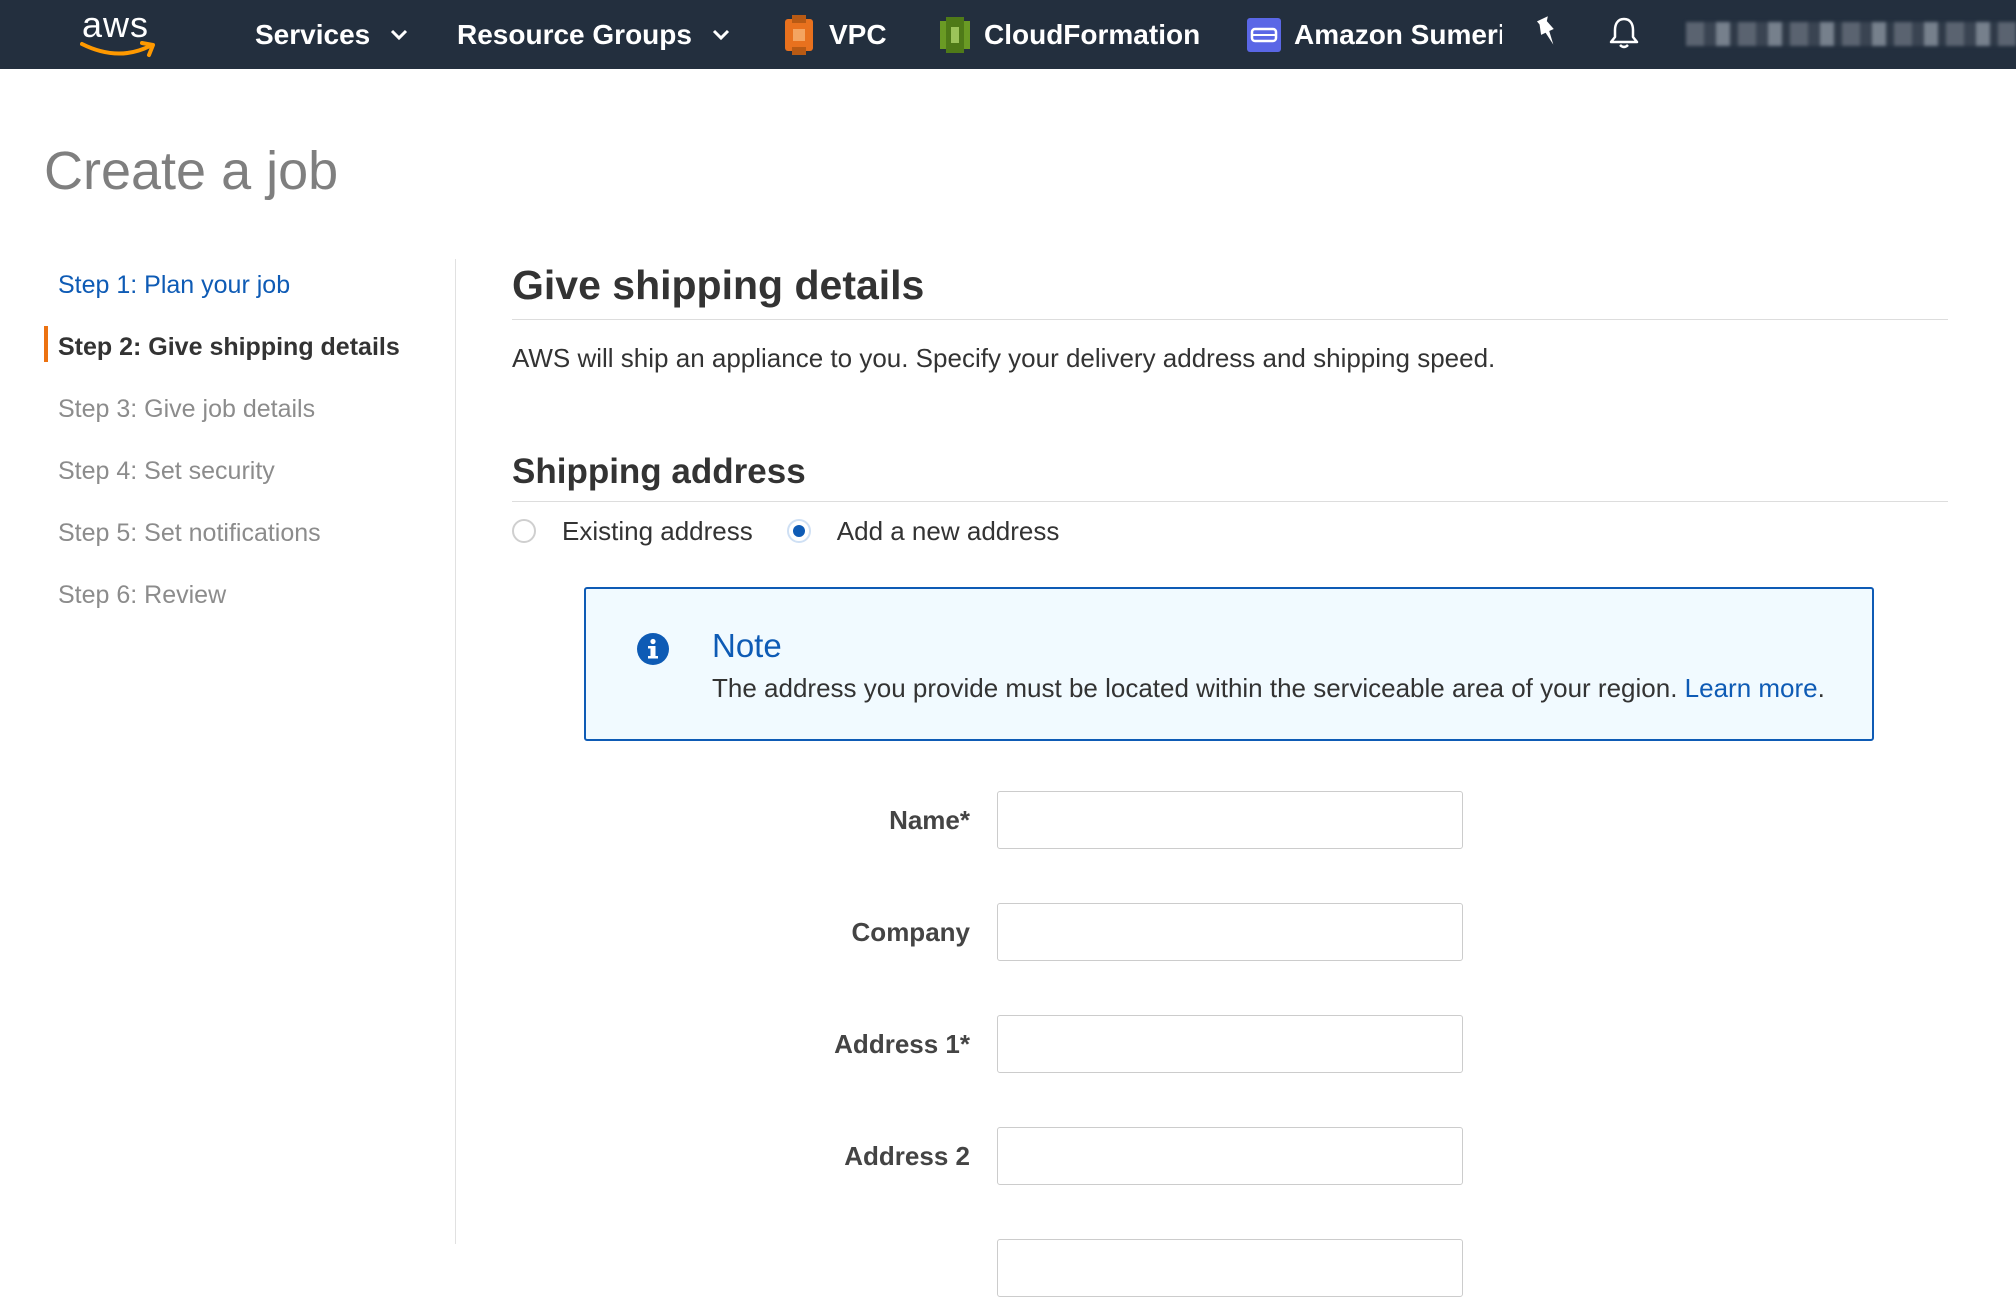  What do you see at coordinates (798, 531) in the screenshot?
I see `new-address-radio` at bounding box center [798, 531].